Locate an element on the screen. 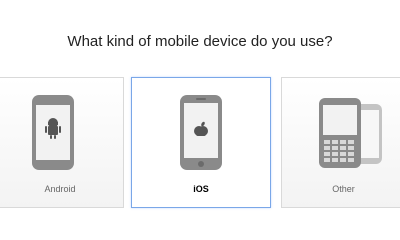  question-heading: What kind of mobile device do you use? is located at coordinates (200, 41).